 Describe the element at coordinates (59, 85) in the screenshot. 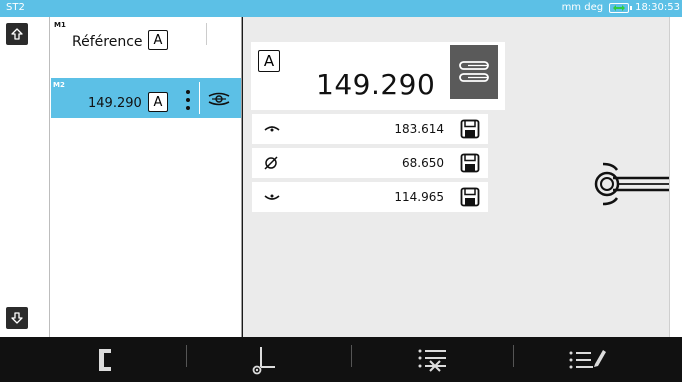

I see `measurement-tag: M2` at that location.